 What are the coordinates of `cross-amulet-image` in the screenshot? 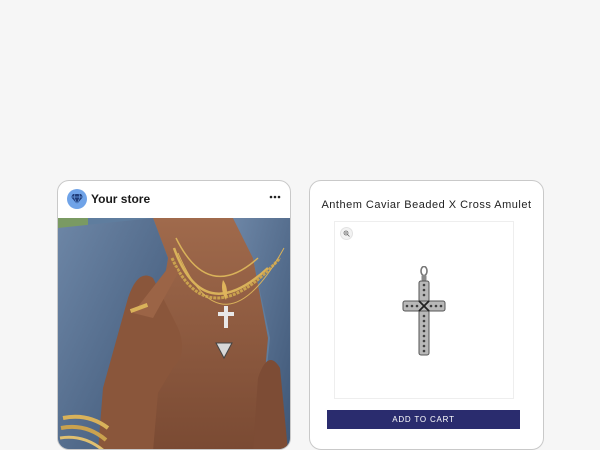 It's located at (424, 311).